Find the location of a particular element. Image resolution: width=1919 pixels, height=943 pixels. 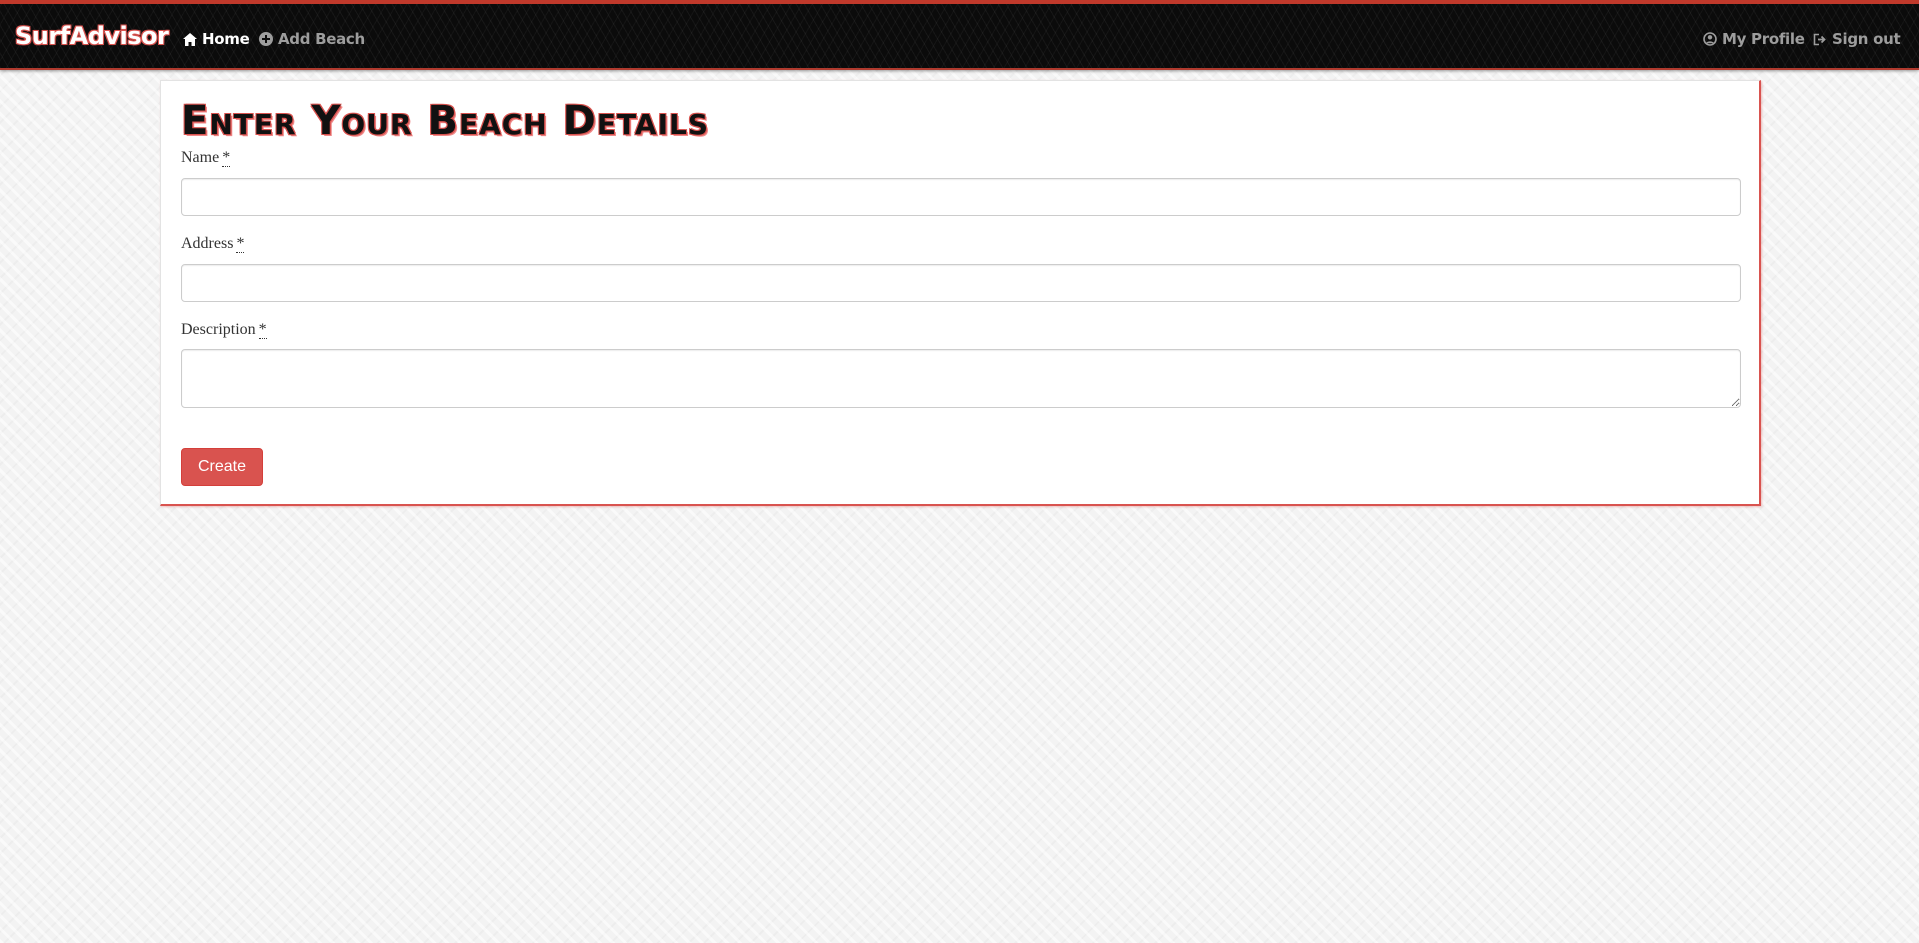

description-label-text: Description is located at coordinates (218, 329).